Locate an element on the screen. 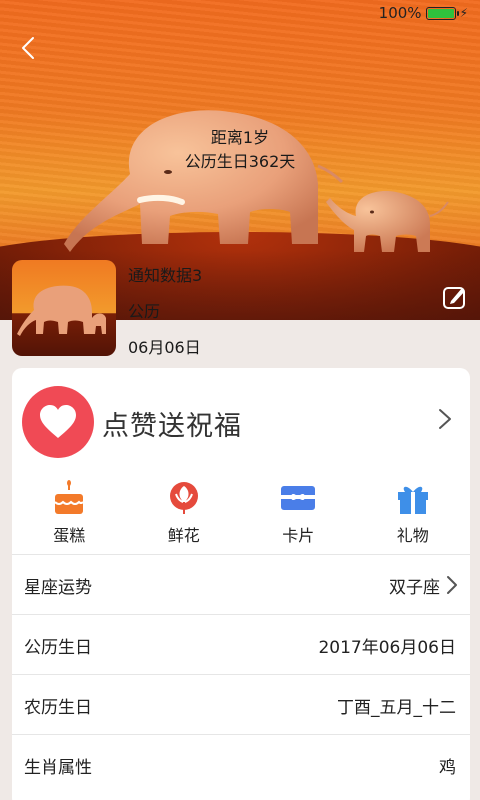 The image size is (480, 800). countdown-text: 距离1岁 公历生日362天 is located at coordinates (240, 150).